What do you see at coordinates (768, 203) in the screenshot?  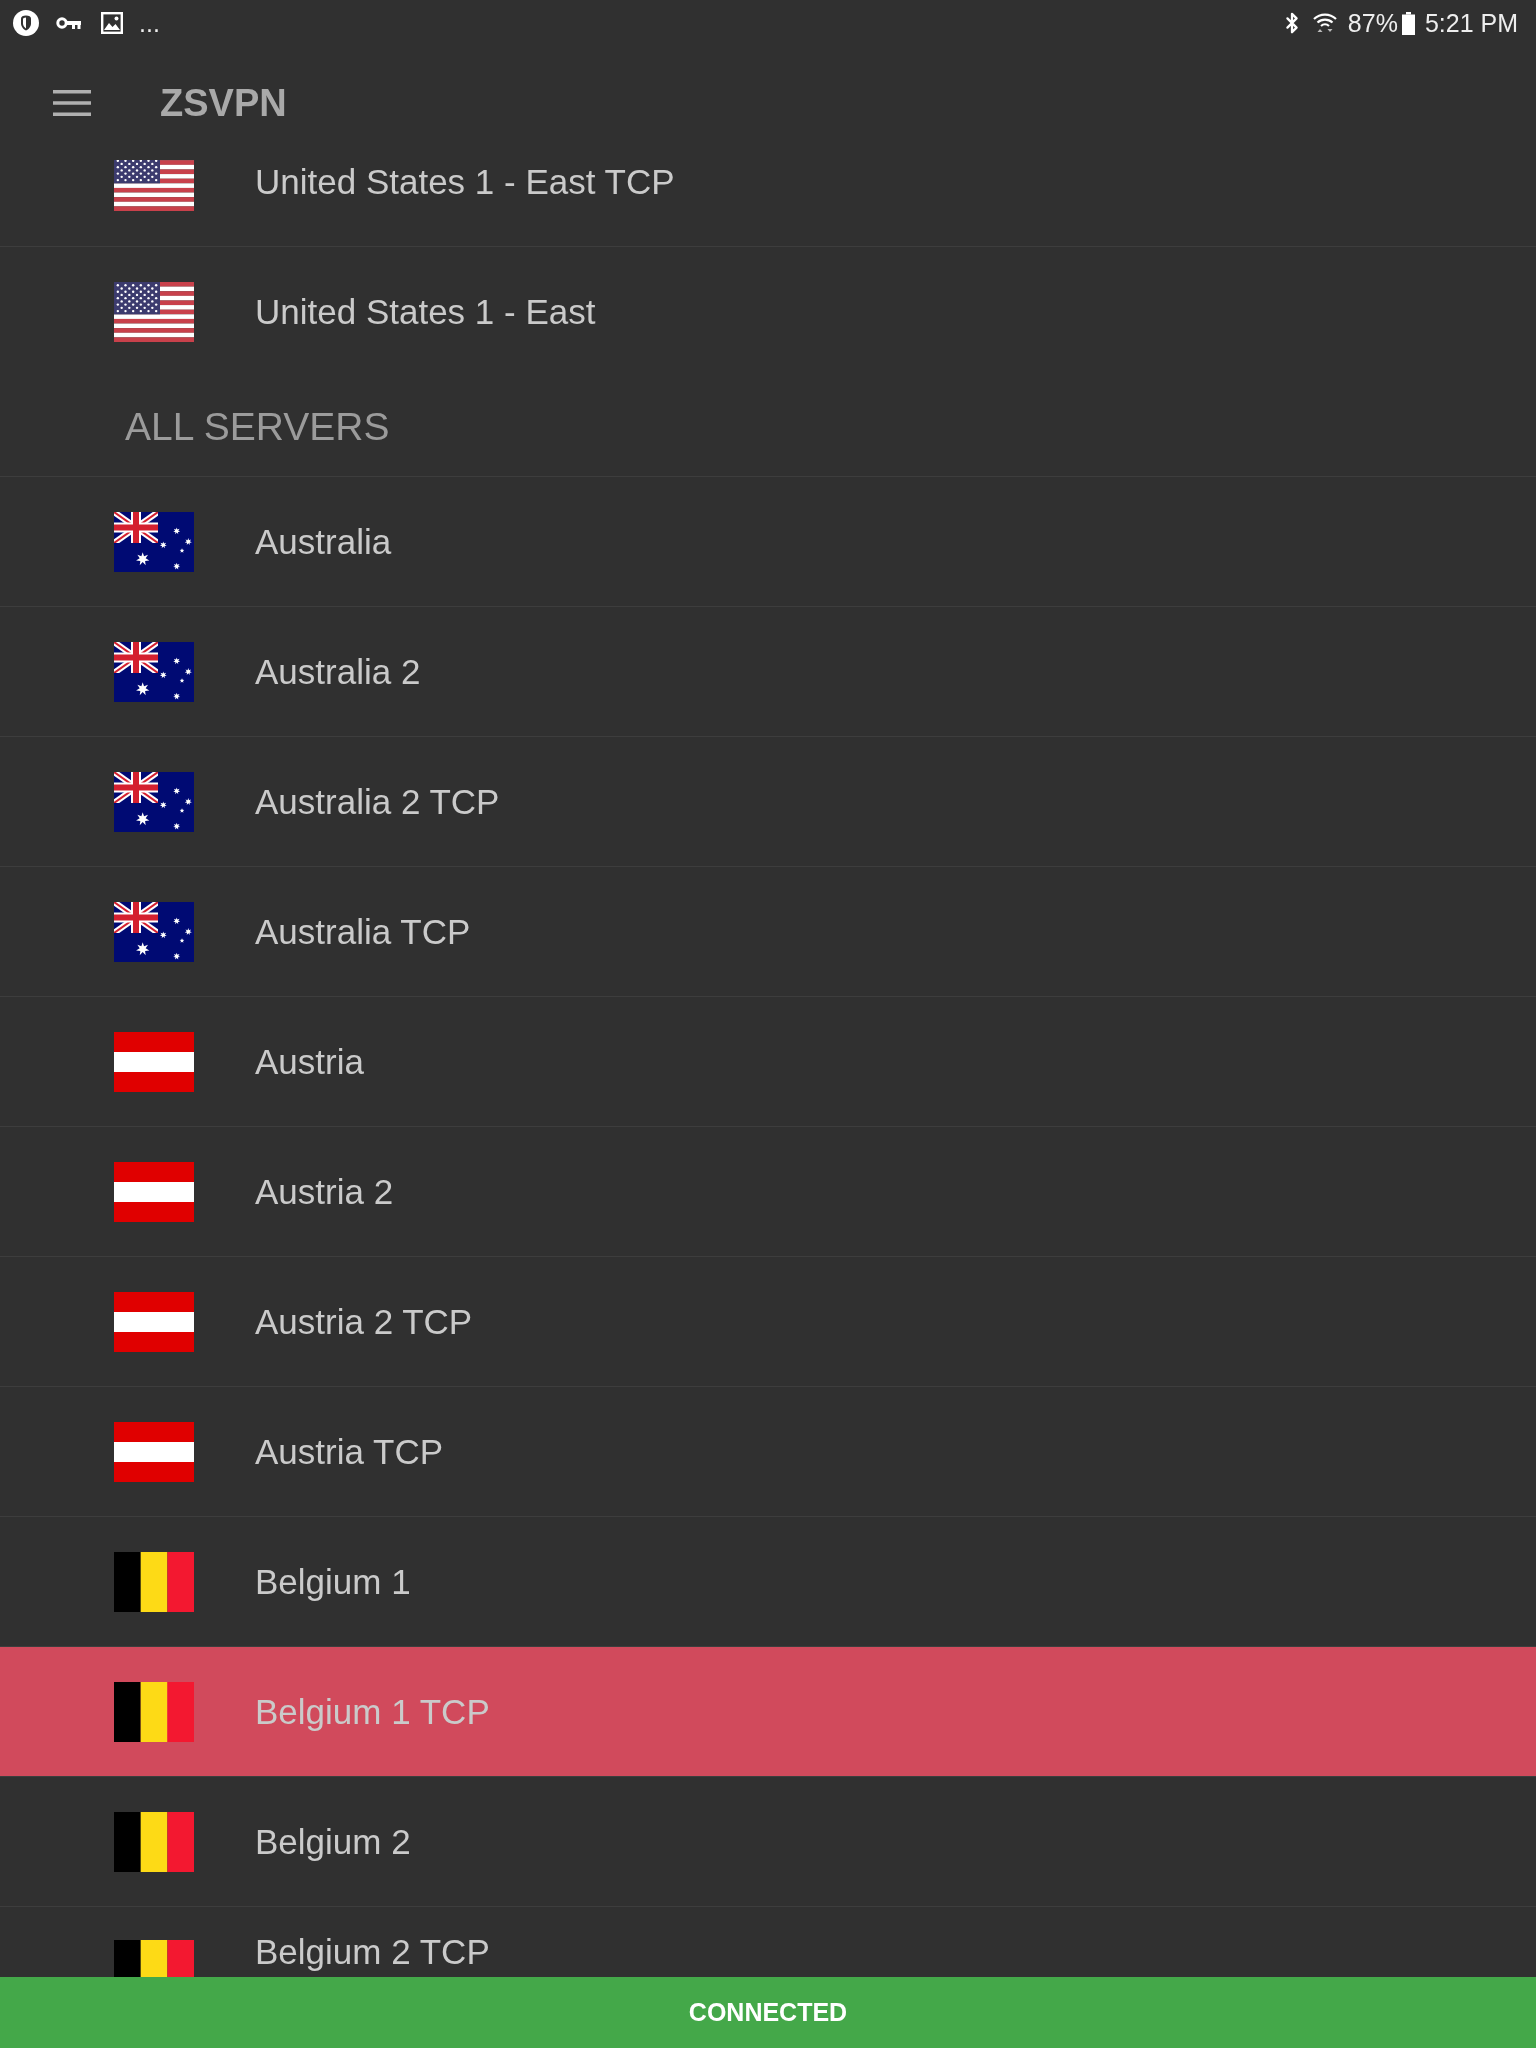 I see `server-row: United States 1 - East TCP` at bounding box center [768, 203].